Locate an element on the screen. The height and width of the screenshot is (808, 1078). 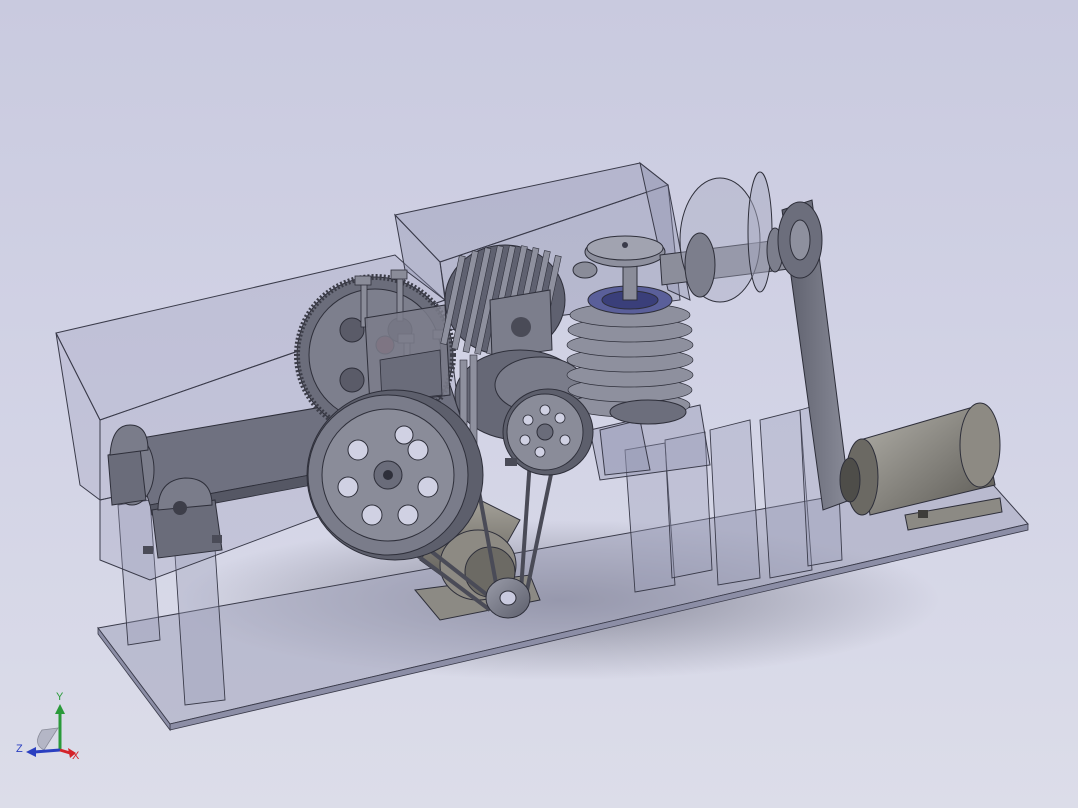
coordinate-triad-icon: Y Z X is located at coordinates (50, 724).